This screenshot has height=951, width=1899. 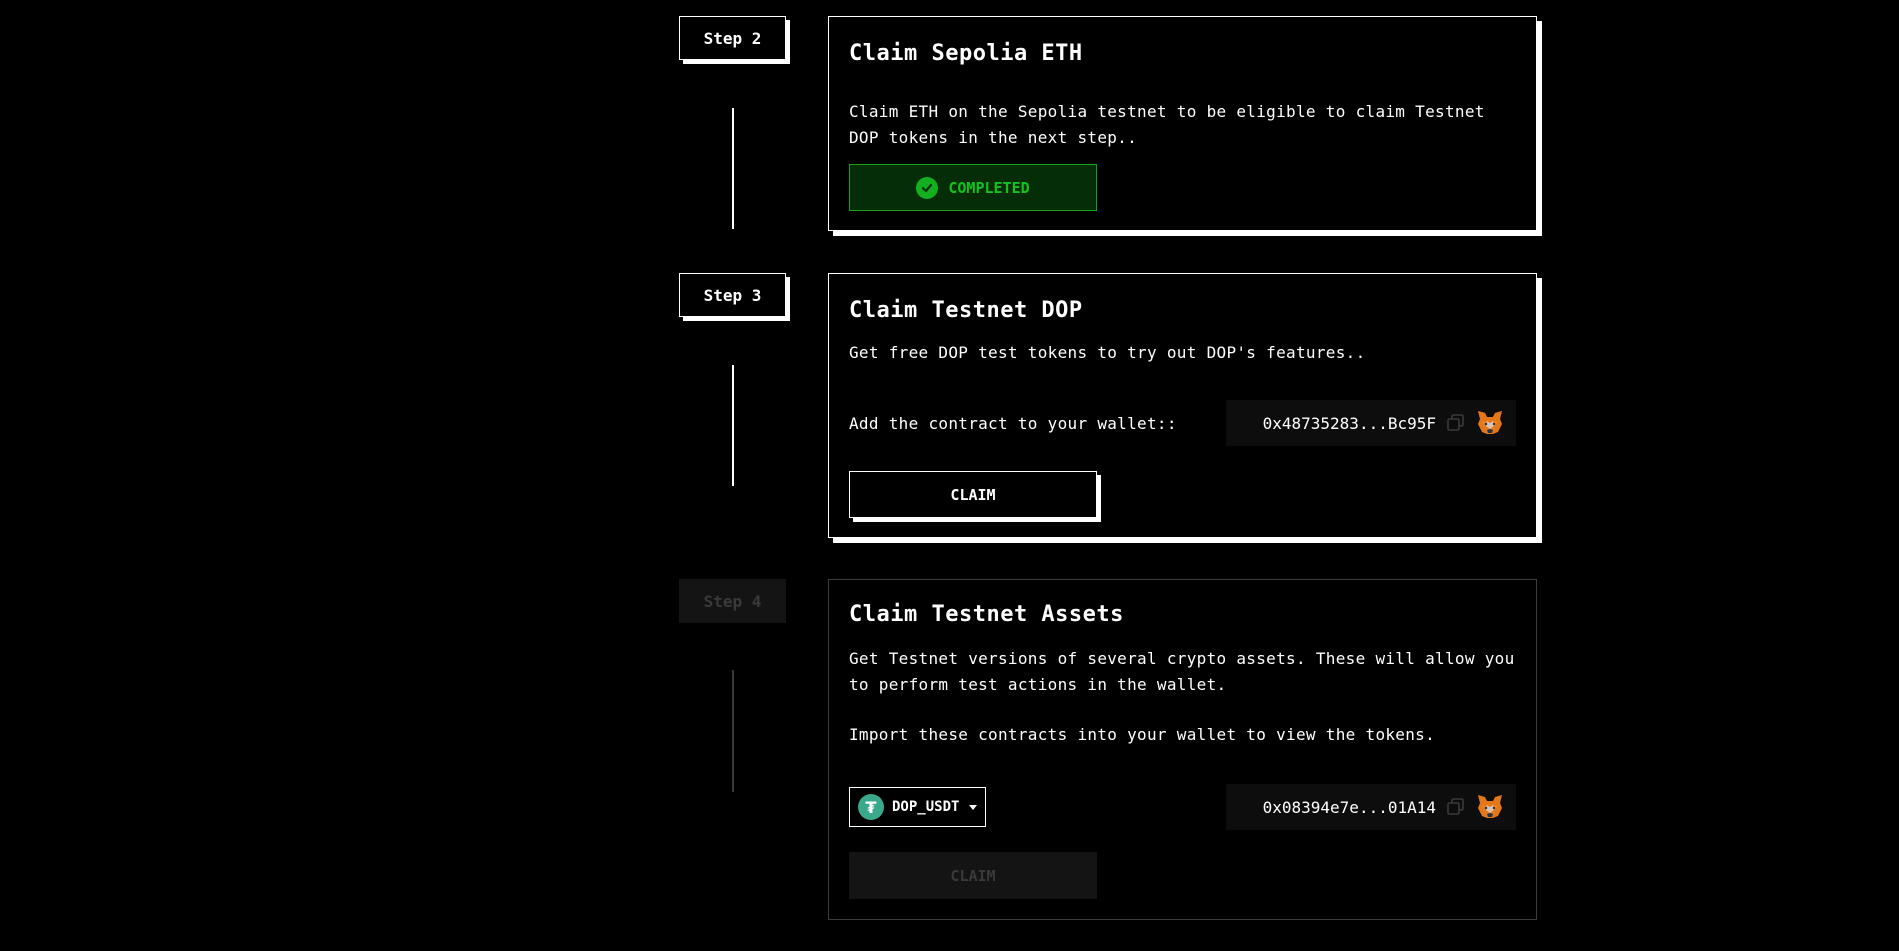 I want to click on completed-status-badge: COMPLETED, so click(x=973, y=187).